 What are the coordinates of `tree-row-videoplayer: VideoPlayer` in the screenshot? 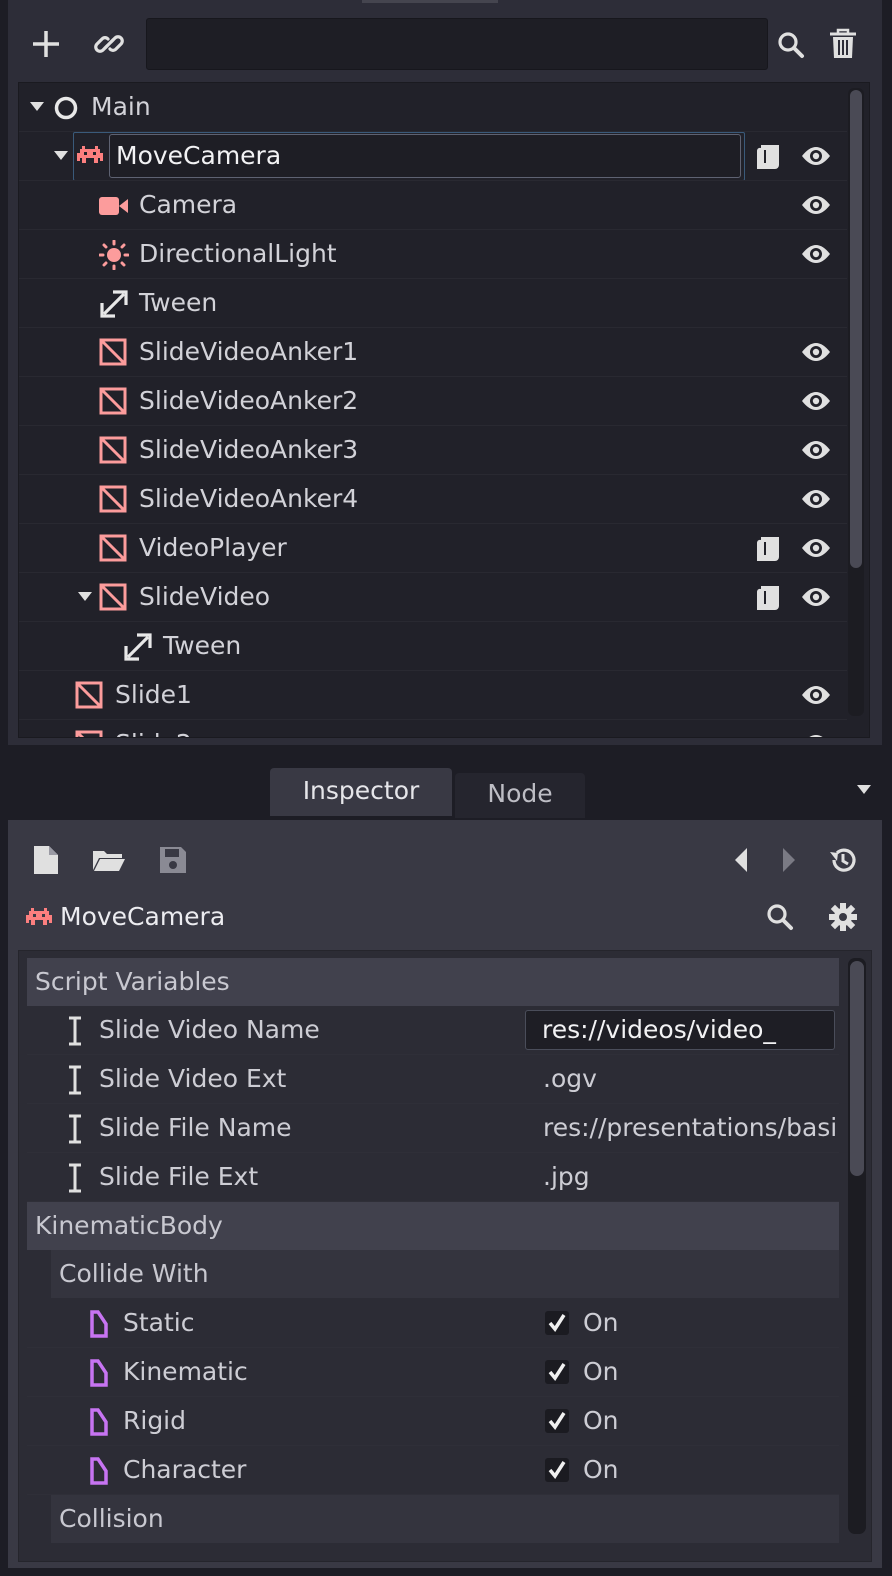 It's located at (433, 548).